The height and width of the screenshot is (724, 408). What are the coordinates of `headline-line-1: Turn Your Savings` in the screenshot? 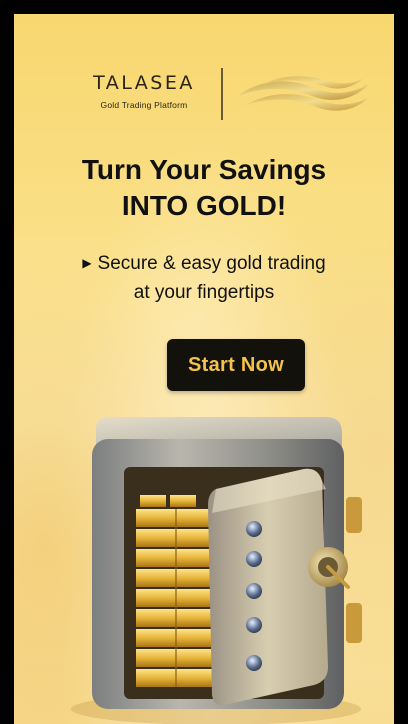 It's located at (204, 169).